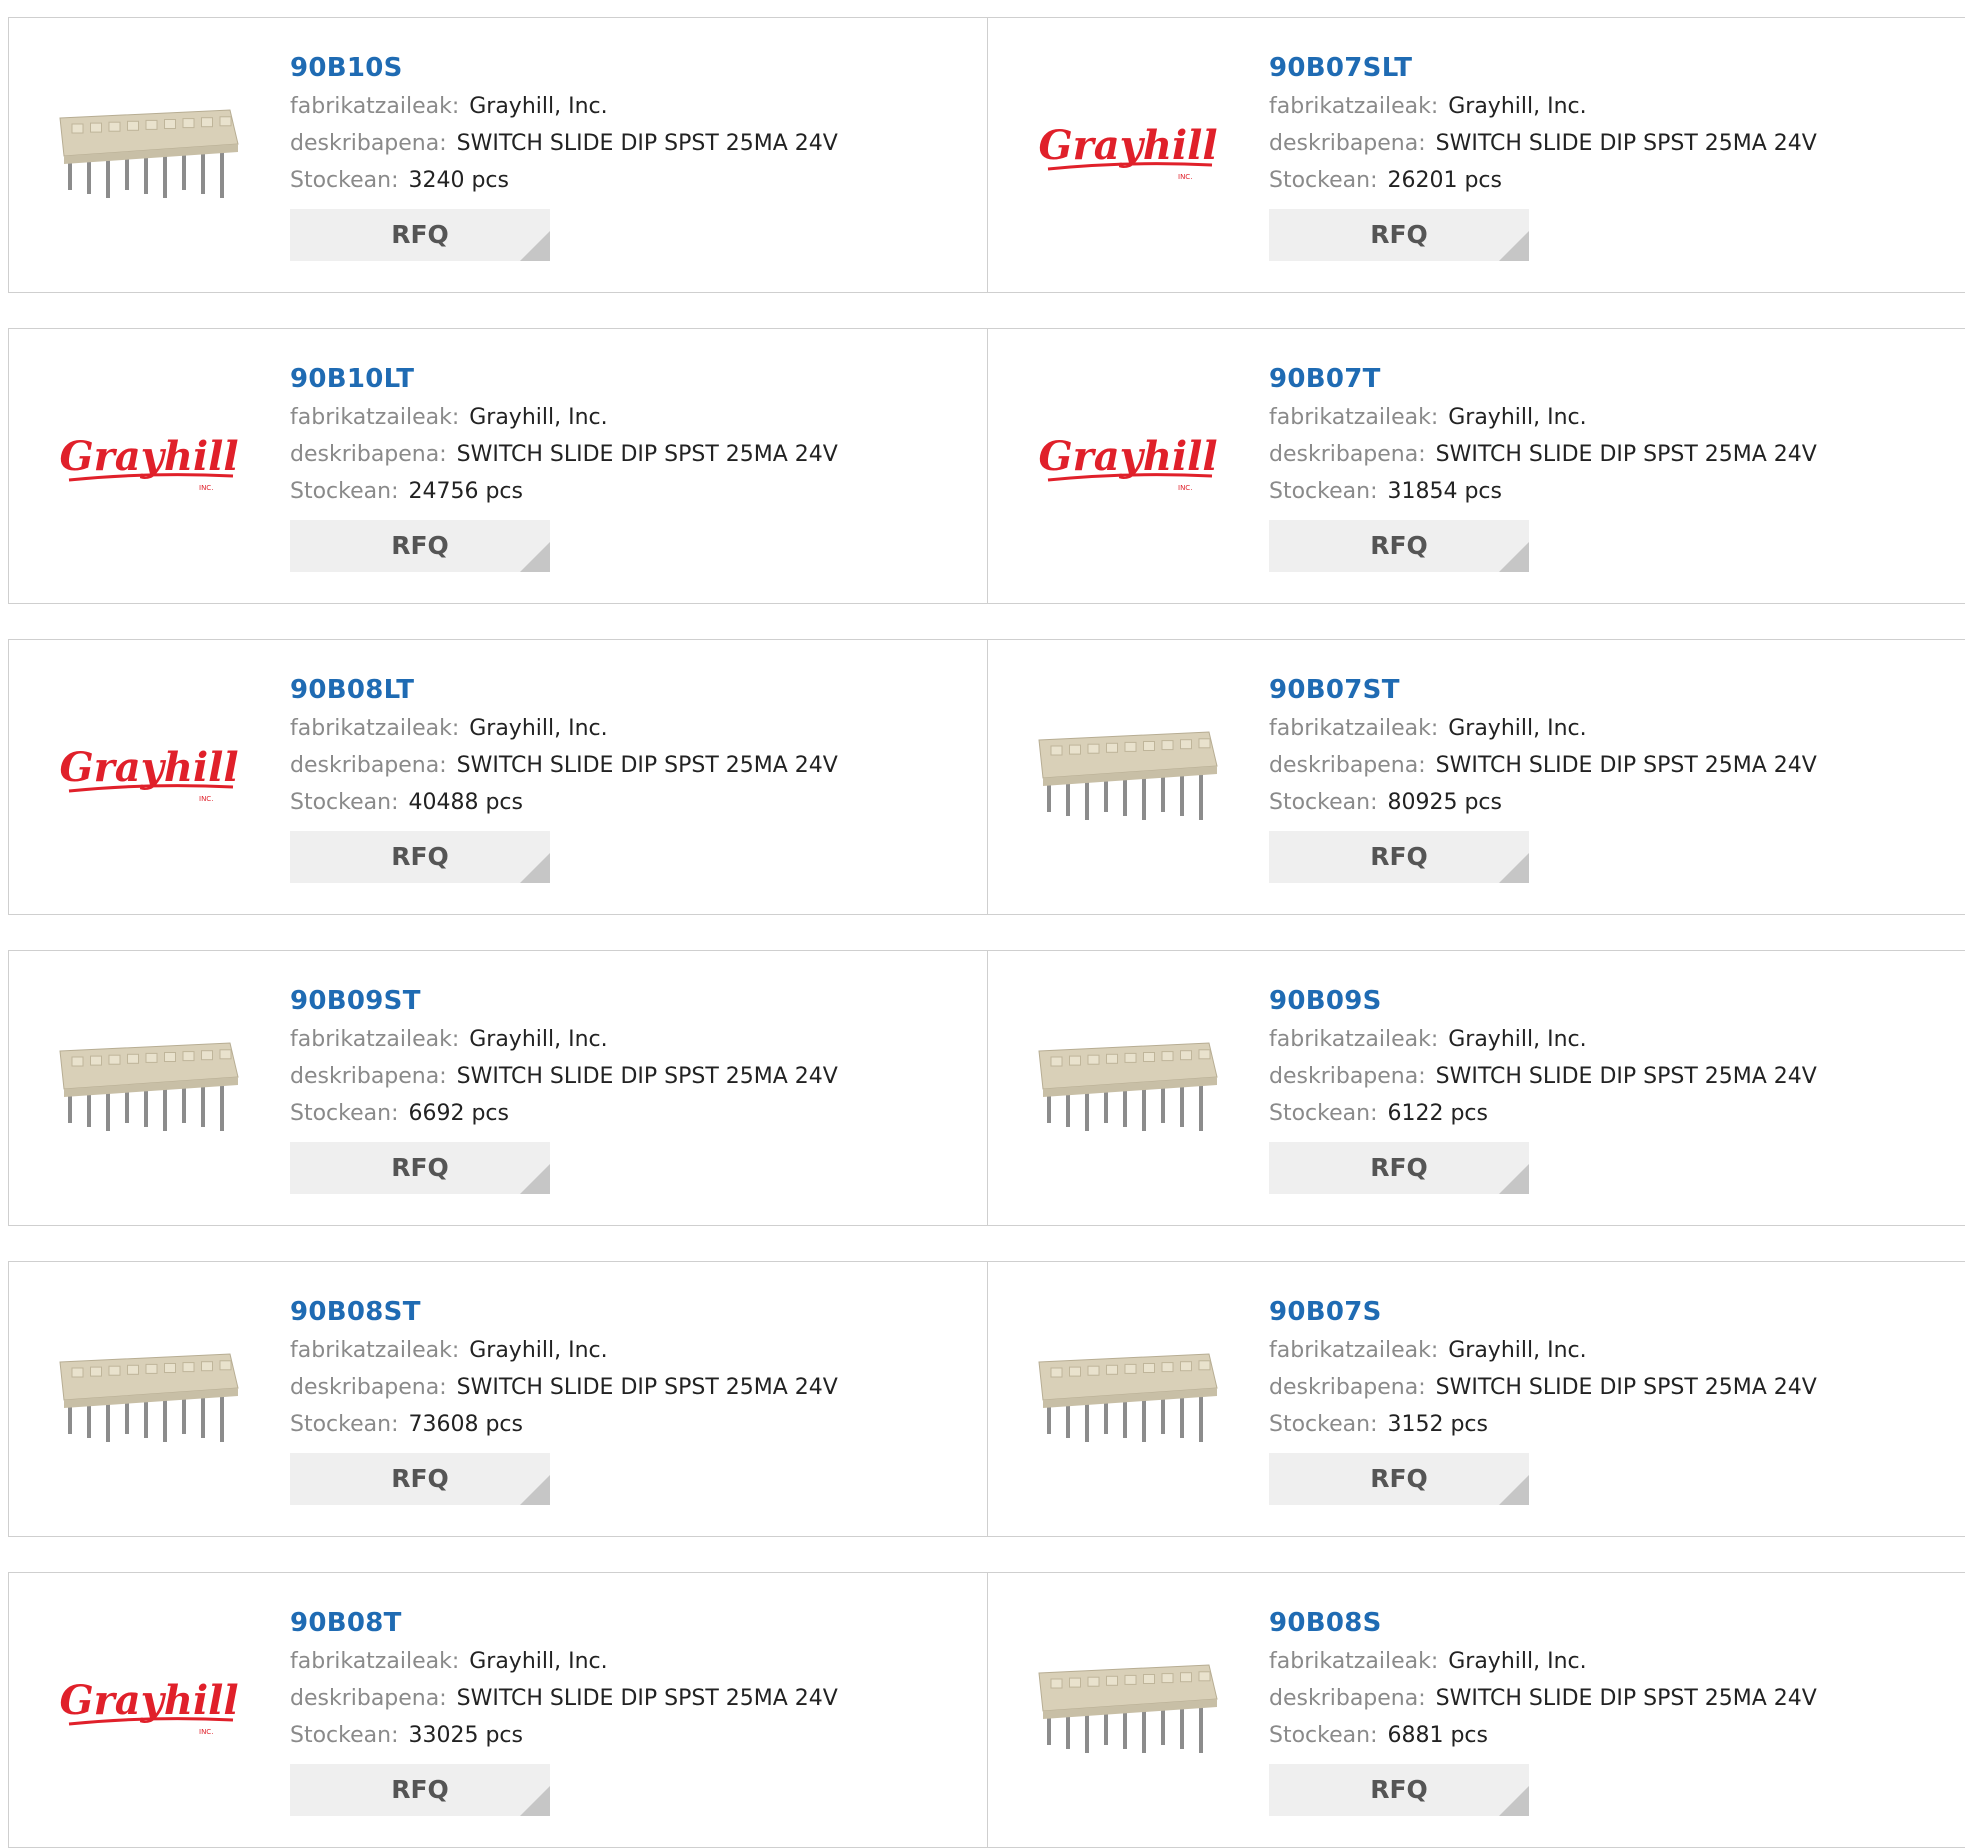  I want to click on part-number-link: 90B07ST, so click(1609, 690).